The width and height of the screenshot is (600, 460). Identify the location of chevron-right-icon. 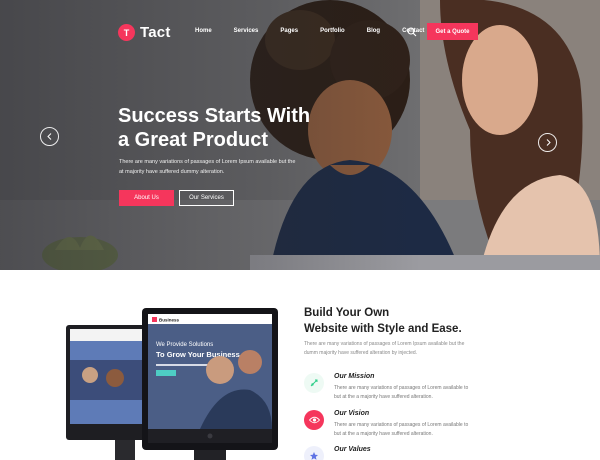
(548, 142).